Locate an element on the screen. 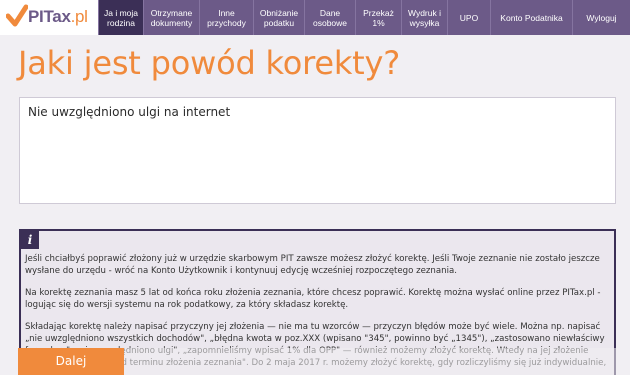 The image size is (630, 375). nav-item-label: Dane osobowe is located at coordinates (330, 17).